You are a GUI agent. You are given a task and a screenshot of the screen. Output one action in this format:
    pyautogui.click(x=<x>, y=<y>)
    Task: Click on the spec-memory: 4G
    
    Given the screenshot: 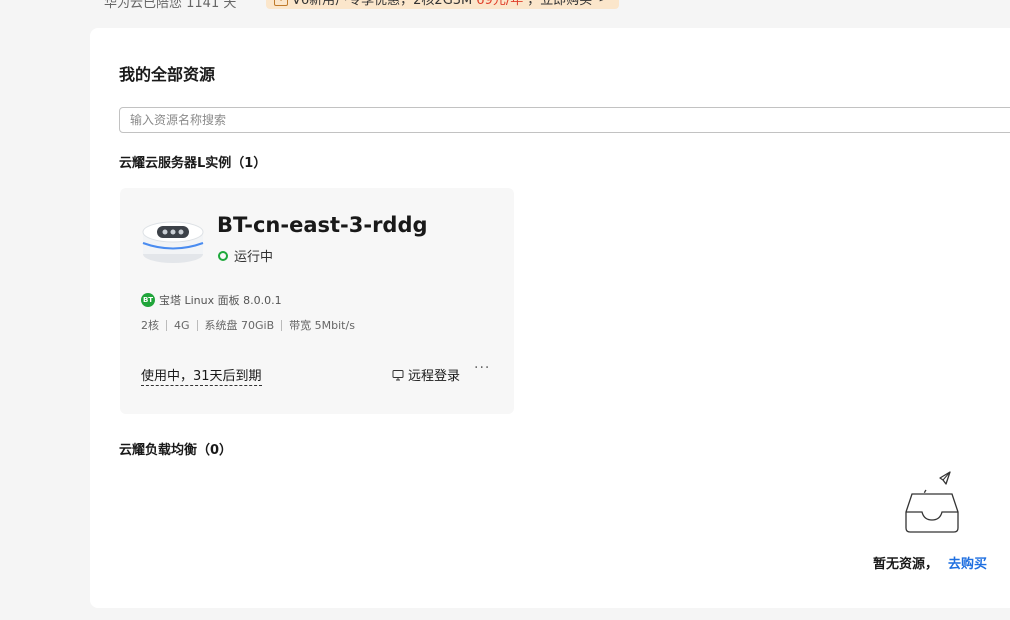 What is the action you would take?
    pyautogui.click(x=182, y=325)
    